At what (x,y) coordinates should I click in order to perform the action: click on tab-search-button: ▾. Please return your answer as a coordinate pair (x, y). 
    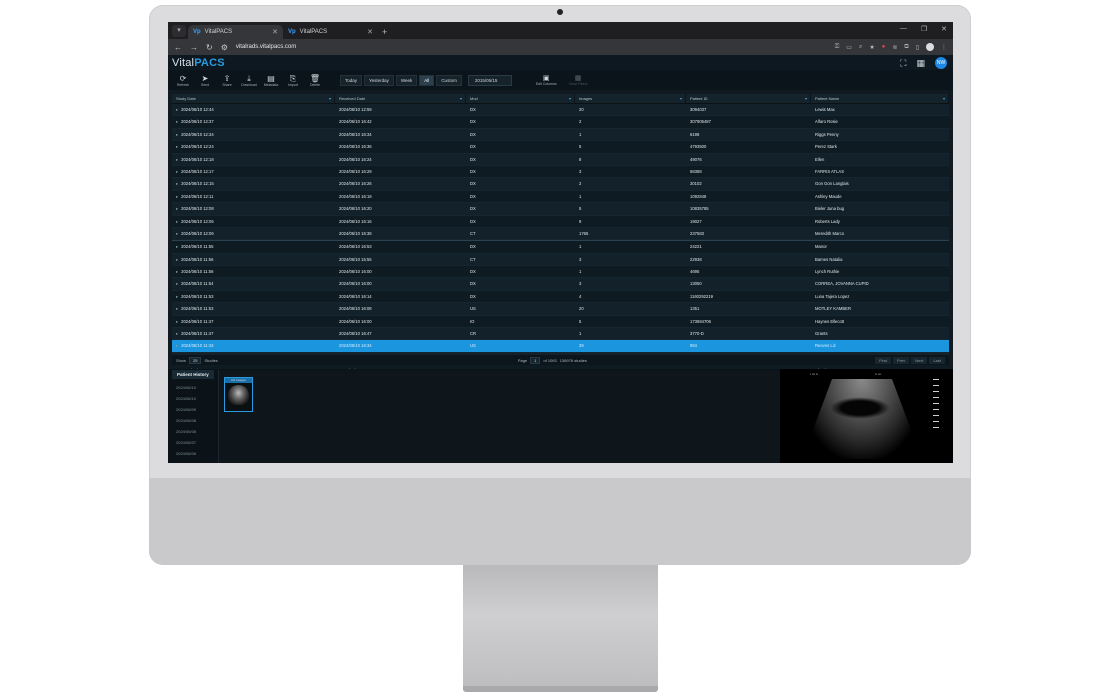
    Looking at the image, I should click on (179, 31).